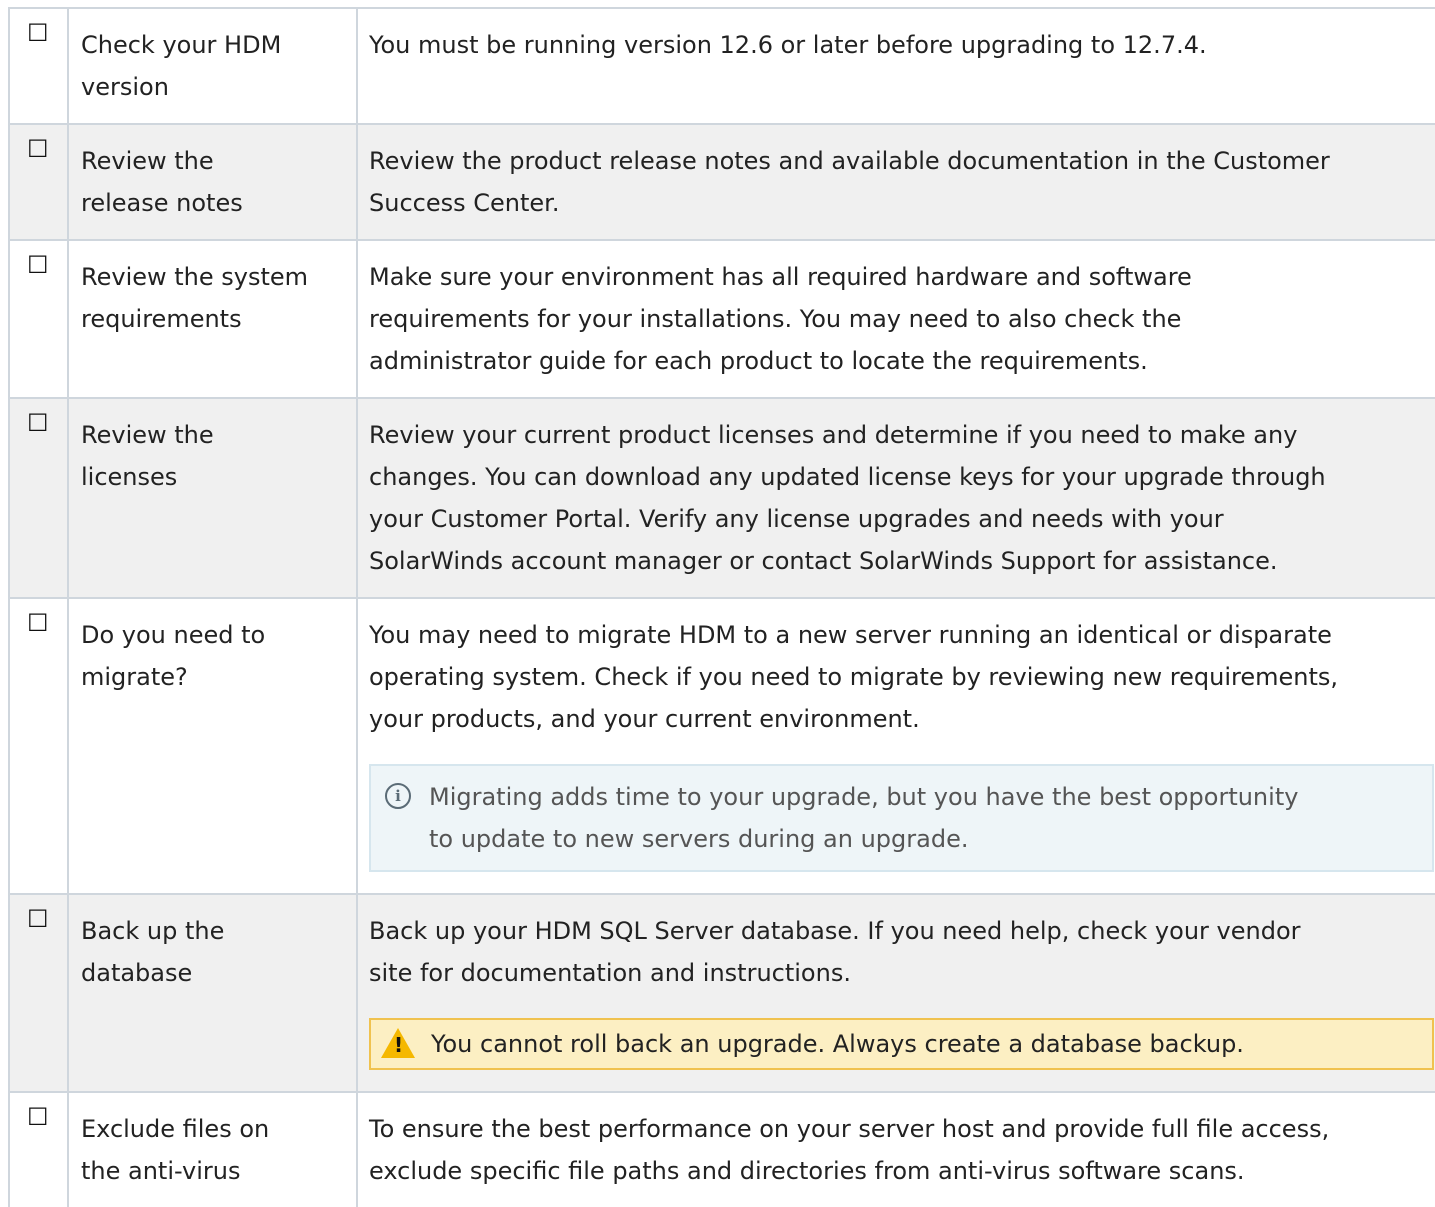 This screenshot has width=1435, height=1207. I want to click on step-label: Back up the database, so click(213, 993).